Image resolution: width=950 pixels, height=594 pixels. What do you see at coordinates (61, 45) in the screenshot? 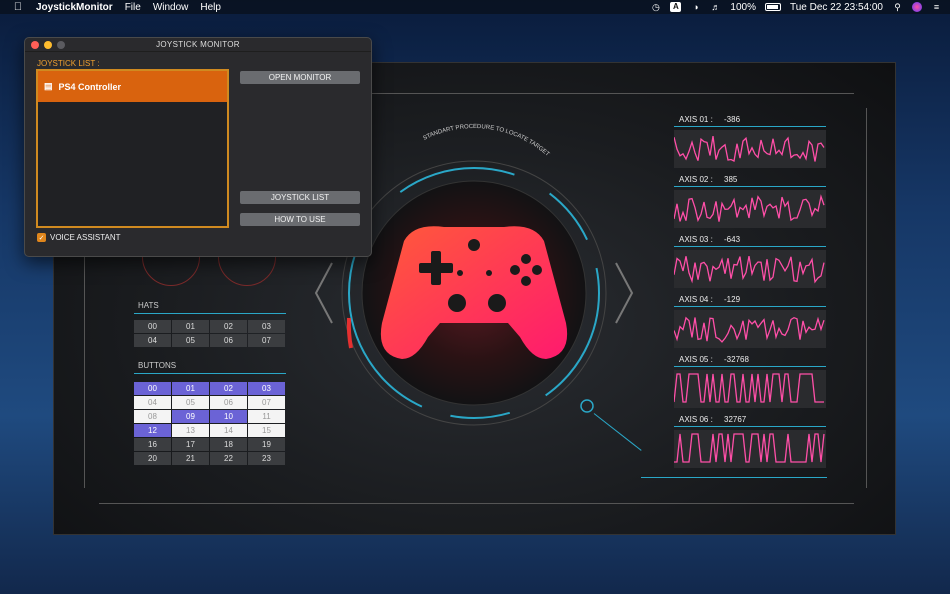
I see `zoom-button` at bounding box center [61, 45].